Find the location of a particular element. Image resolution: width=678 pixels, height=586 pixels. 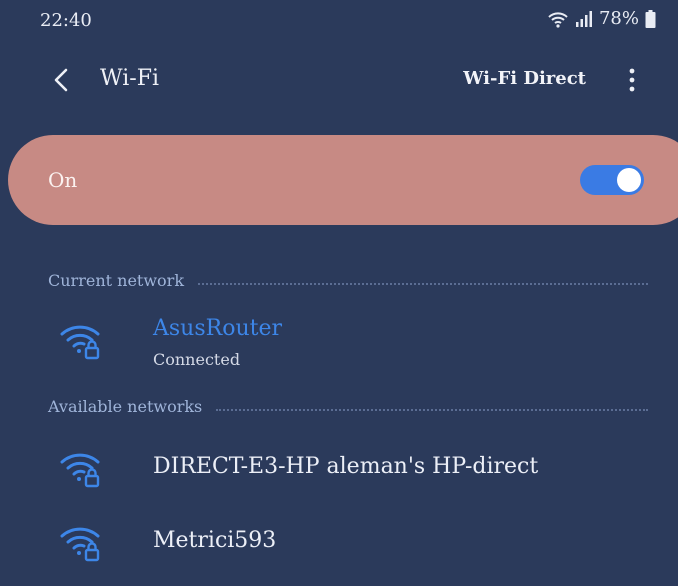

available-networks-header: Available networks is located at coordinates (348, 409).